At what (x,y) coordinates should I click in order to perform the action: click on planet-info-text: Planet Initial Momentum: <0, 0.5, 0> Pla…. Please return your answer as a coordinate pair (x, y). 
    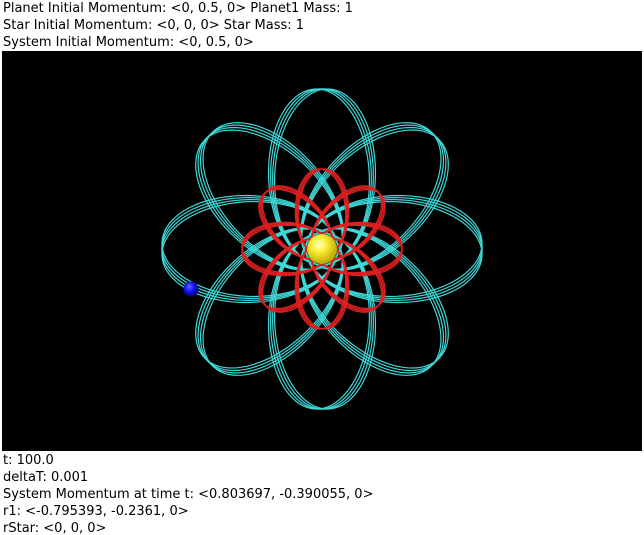
    Looking at the image, I should click on (178, 8).